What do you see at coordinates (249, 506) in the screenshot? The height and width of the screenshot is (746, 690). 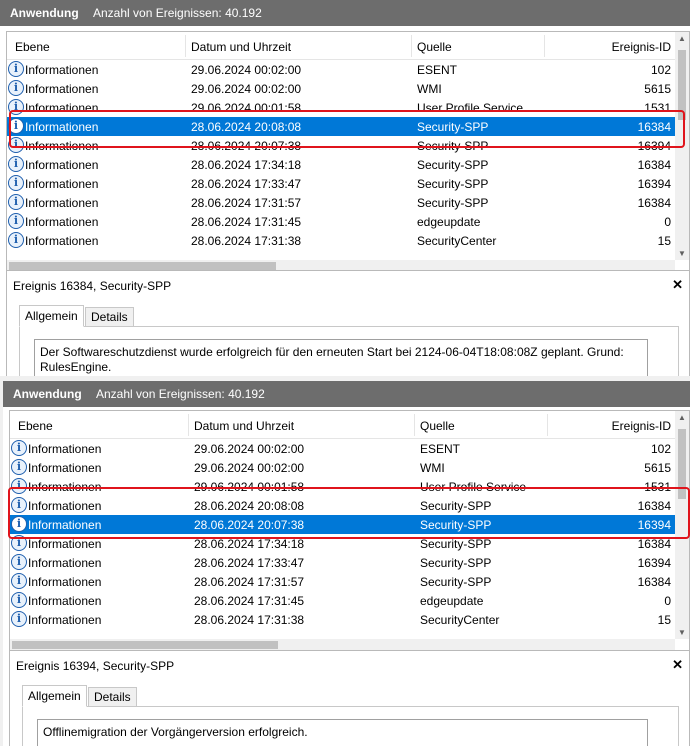 I see `cell-datetime: 28.06.2024 20:08:08` at bounding box center [249, 506].